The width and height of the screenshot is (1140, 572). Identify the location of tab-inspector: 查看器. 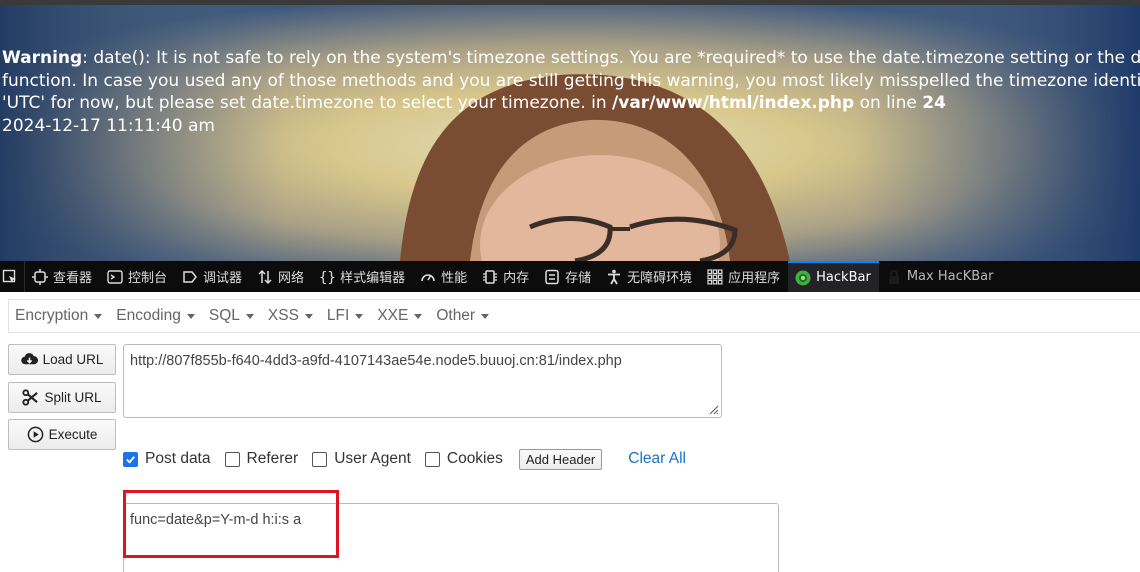
(62, 276).